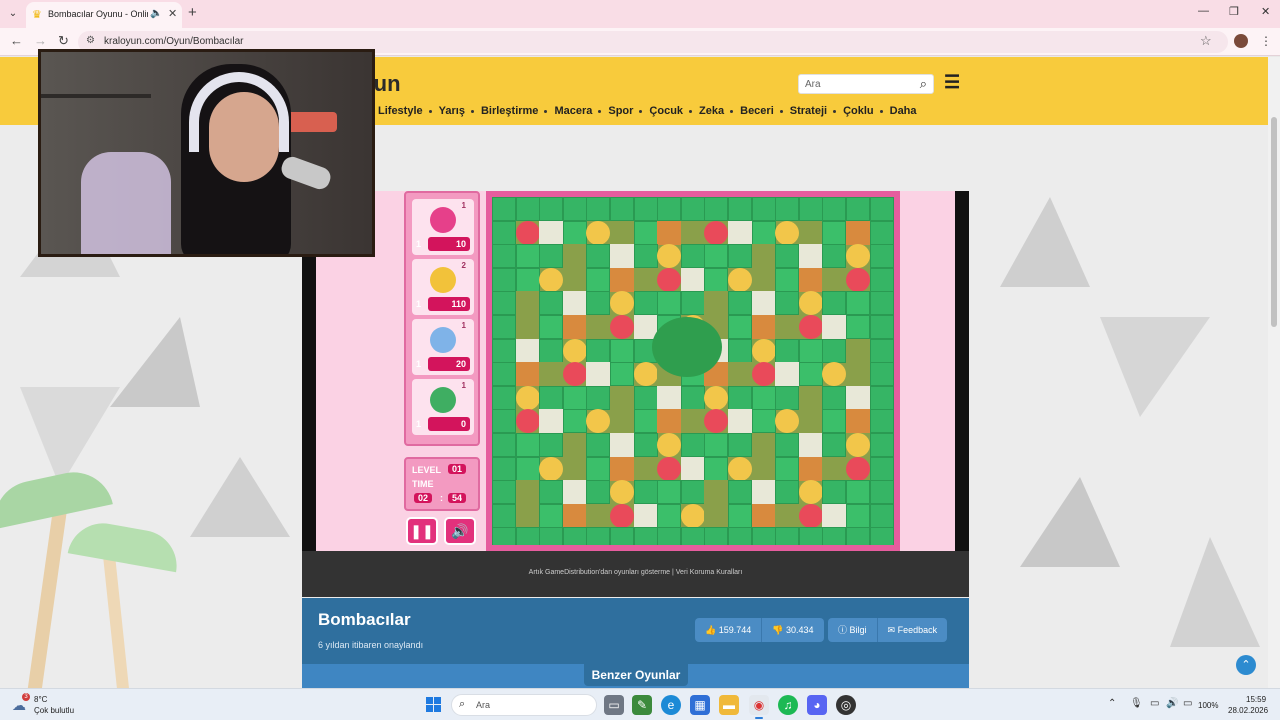  I want to click on page-scrollbar, so click(1274, 372).